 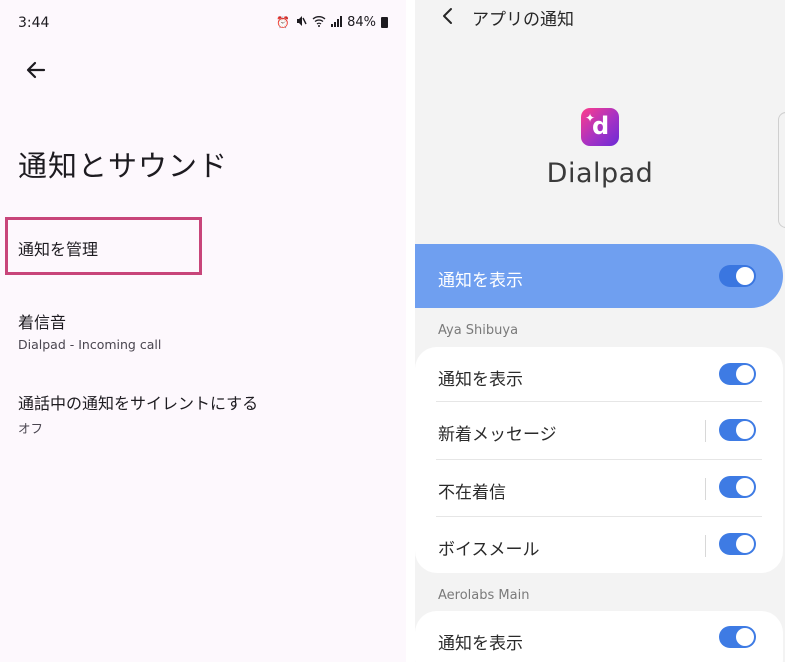 I want to click on section-label-aya-shibuya: Aya Shibuya, so click(x=478, y=330).